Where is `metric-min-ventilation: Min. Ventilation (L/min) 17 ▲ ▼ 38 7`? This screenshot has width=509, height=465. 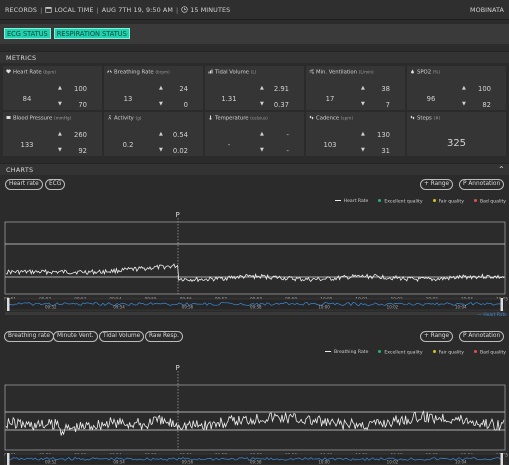 metric-min-ventilation: Min. Ventilation (L/min) 17 ▲ ▼ 38 7 is located at coordinates (355, 88).